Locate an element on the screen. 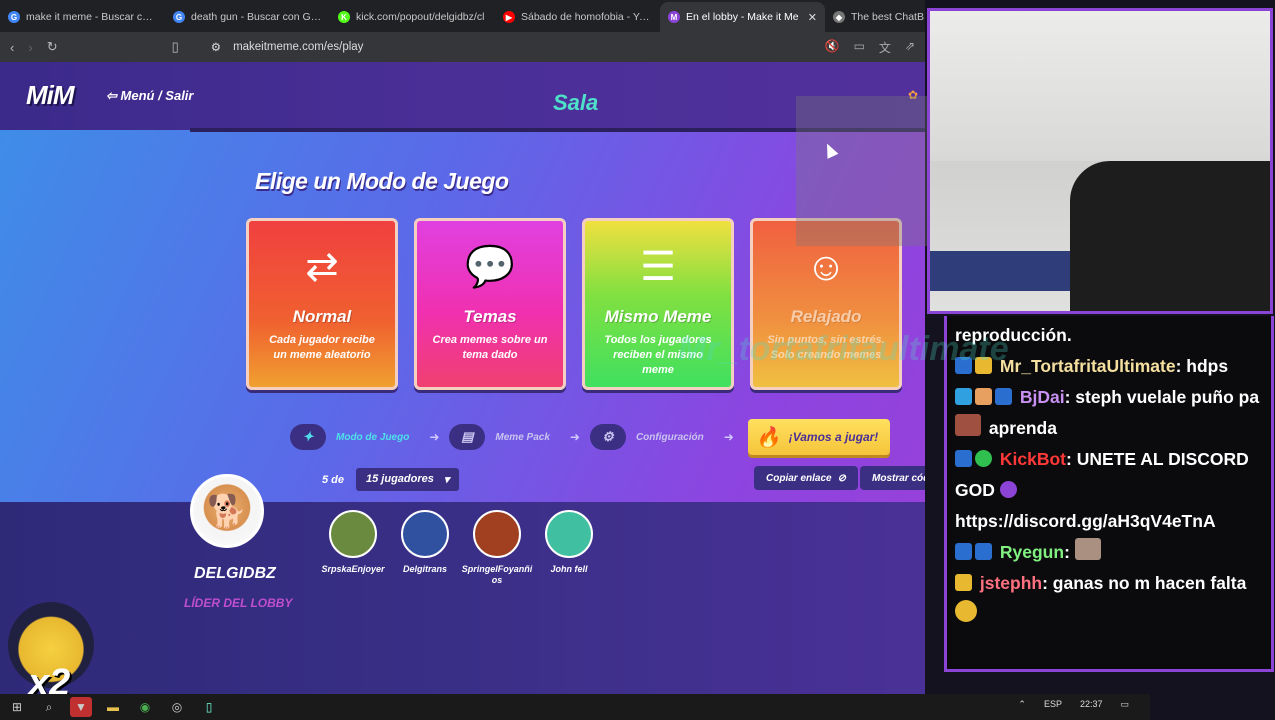 This screenshot has height=720, width=1275. player-name: SrpskaEnjoyer is located at coordinates (353, 569).